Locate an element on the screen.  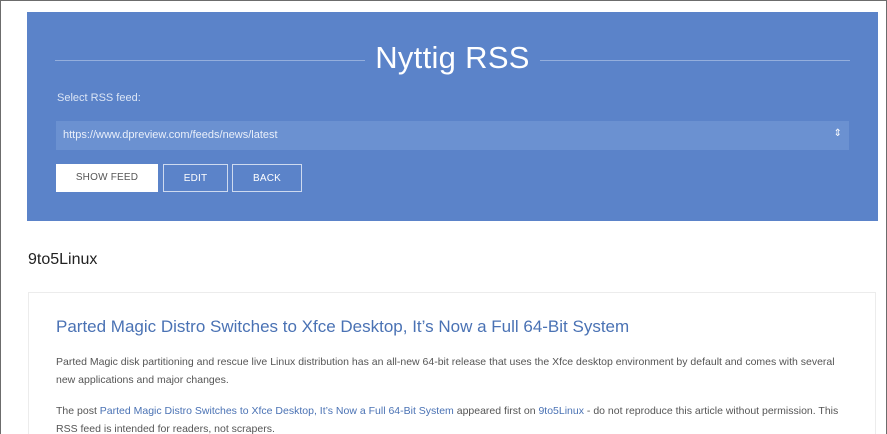
window-border-top is located at coordinates (443, 0).